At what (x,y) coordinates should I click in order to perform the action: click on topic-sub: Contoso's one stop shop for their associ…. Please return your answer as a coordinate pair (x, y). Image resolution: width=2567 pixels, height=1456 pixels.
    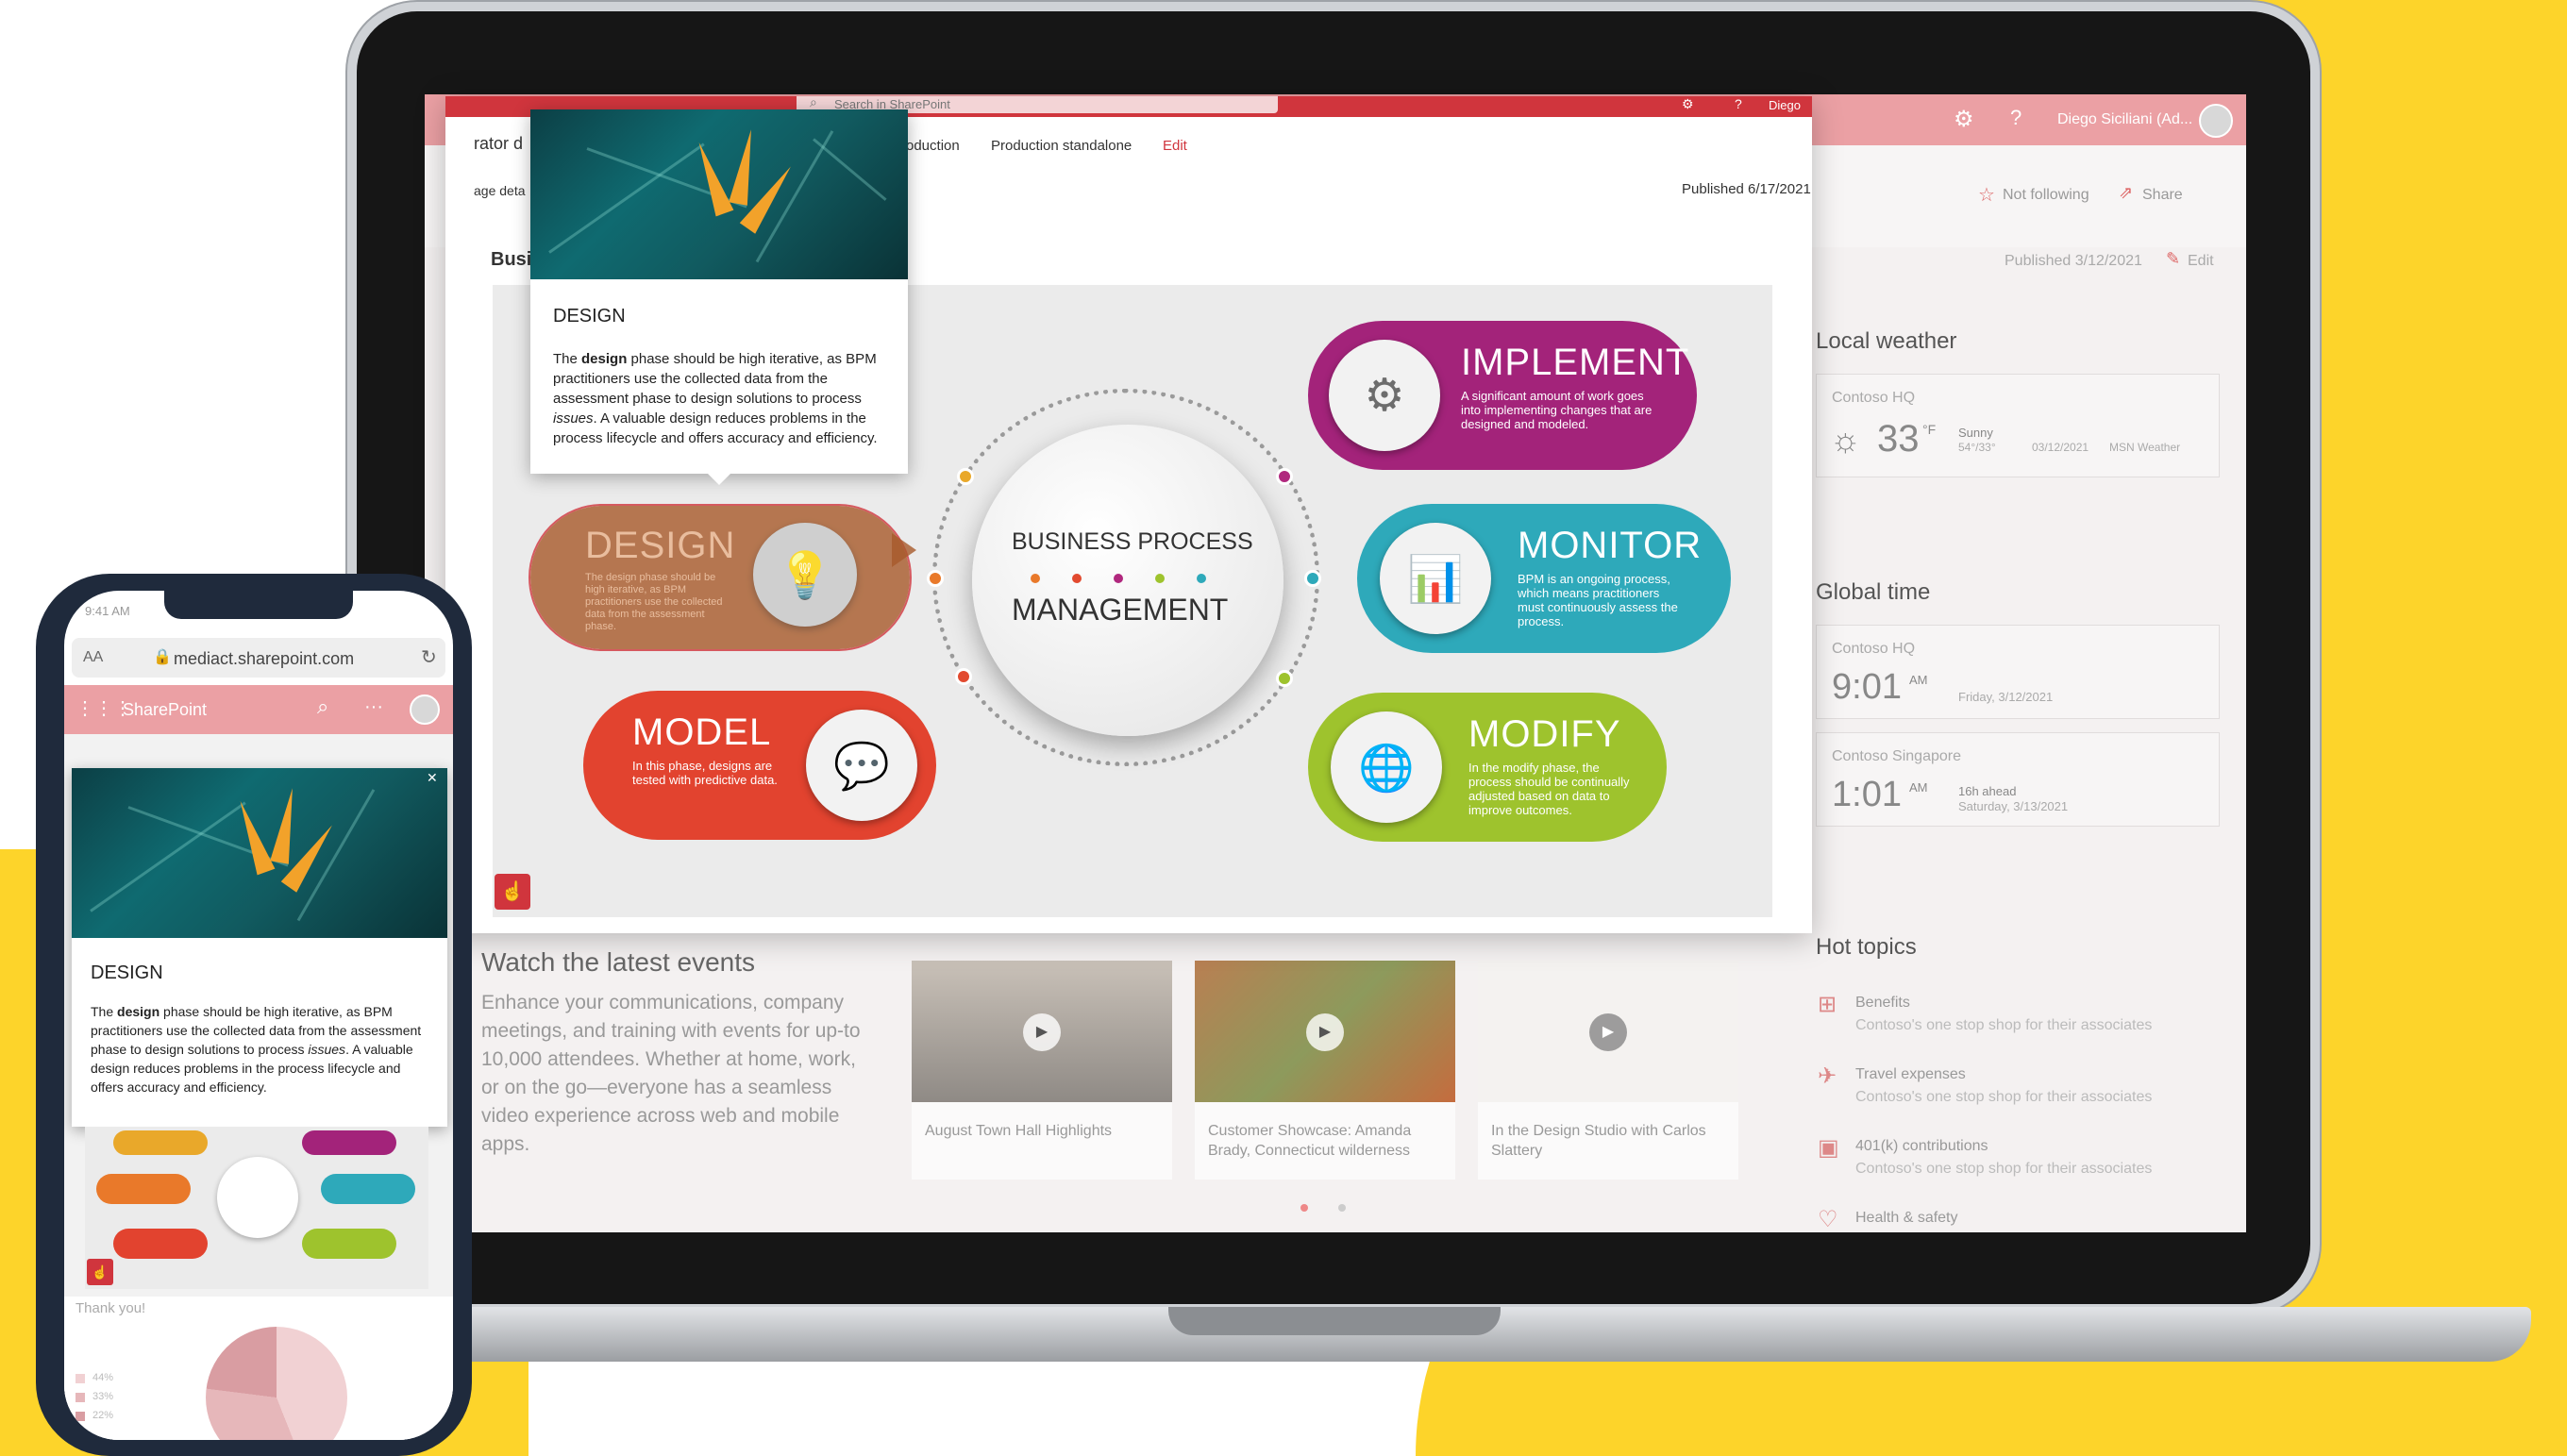
    Looking at the image, I should click on (2004, 1025).